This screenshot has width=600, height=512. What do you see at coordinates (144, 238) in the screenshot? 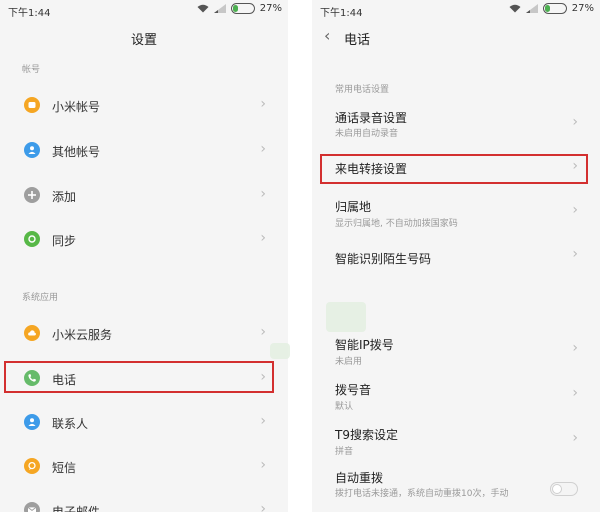
I see `settings-item-sync: 同步 ›` at bounding box center [144, 238].